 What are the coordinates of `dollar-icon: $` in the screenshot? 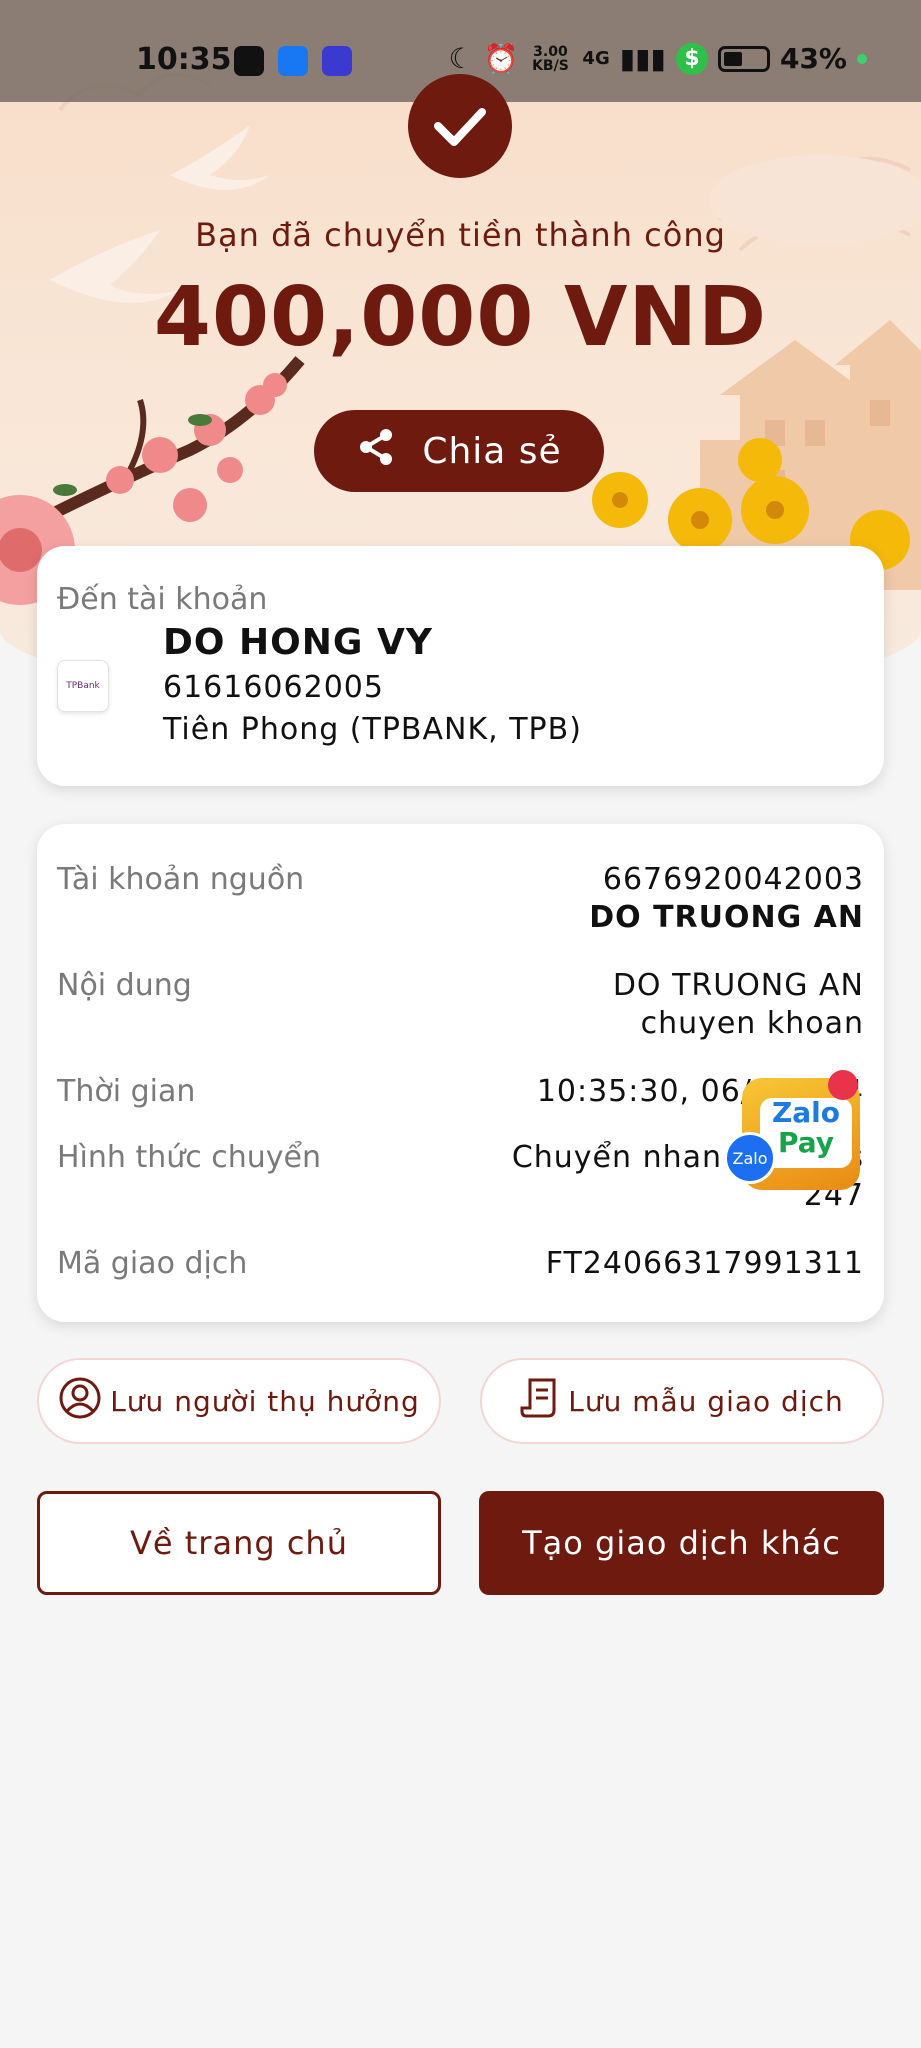 It's located at (691, 58).